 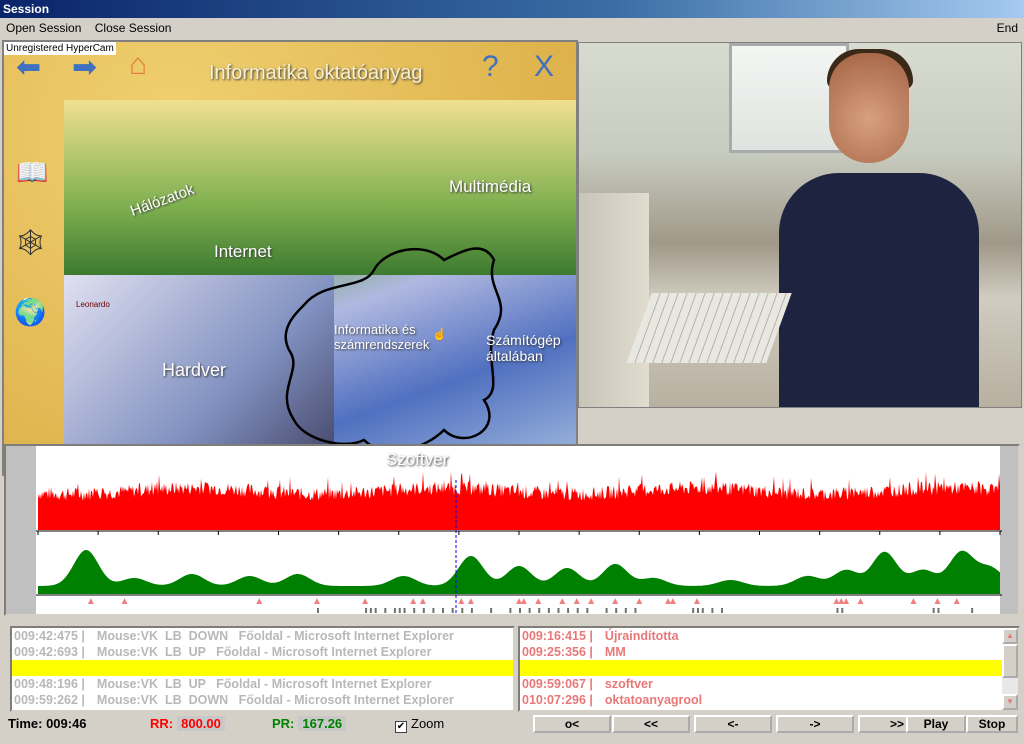 What do you see at coordinates (401, 727) in the screenshot?
I see `checkbox-icon: ✔` at bounding box center [401, 727].